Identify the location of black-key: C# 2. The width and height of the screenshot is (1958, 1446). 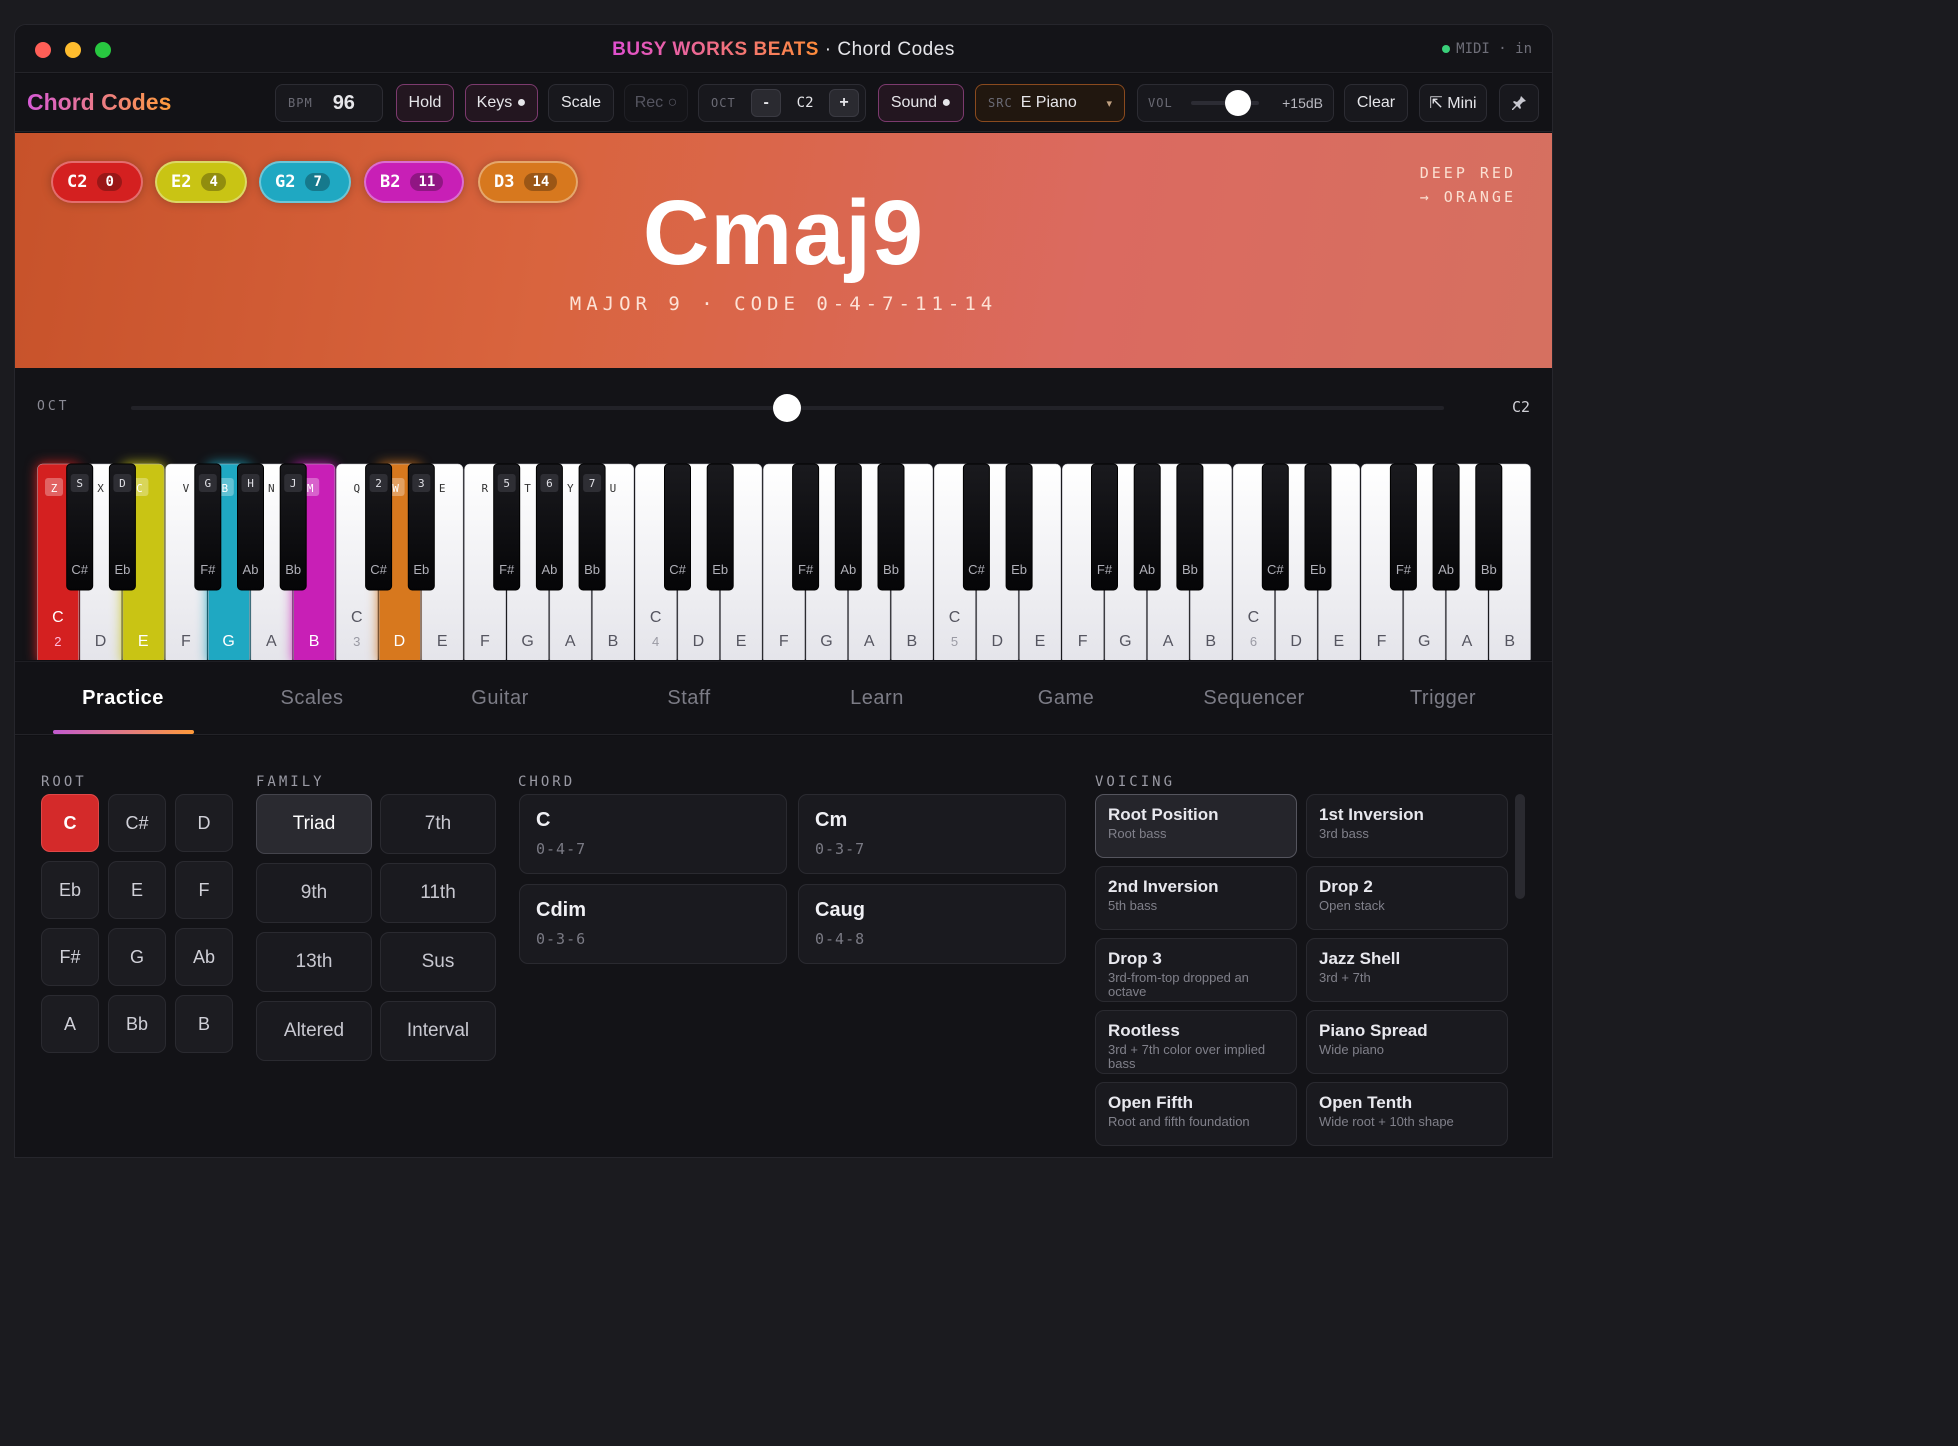
(379, 527).